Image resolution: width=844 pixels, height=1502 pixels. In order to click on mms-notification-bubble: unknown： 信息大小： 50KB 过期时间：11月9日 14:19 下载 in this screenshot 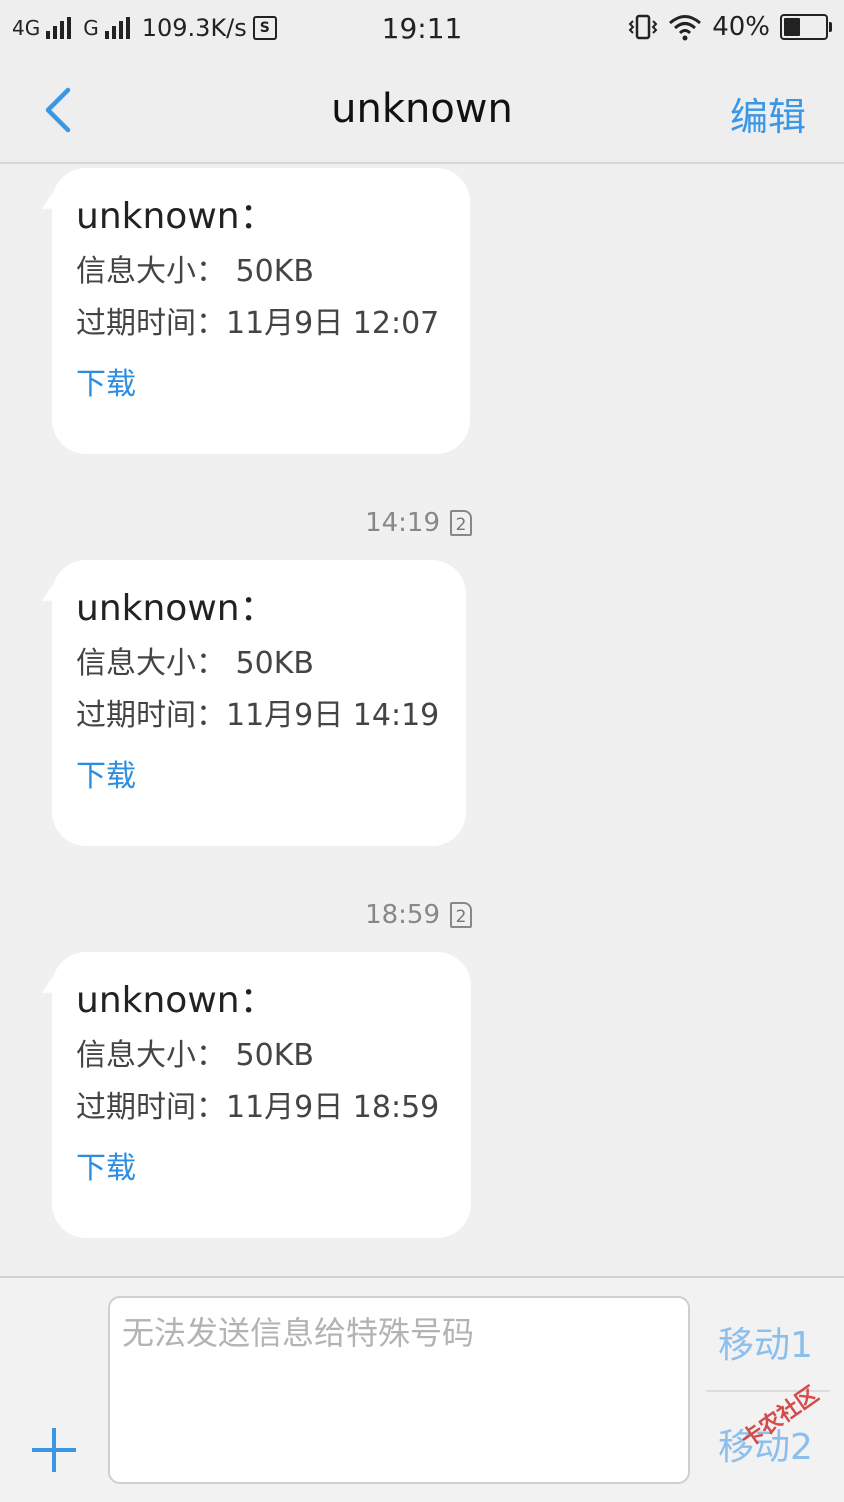, I will do `click(259, 703)`.